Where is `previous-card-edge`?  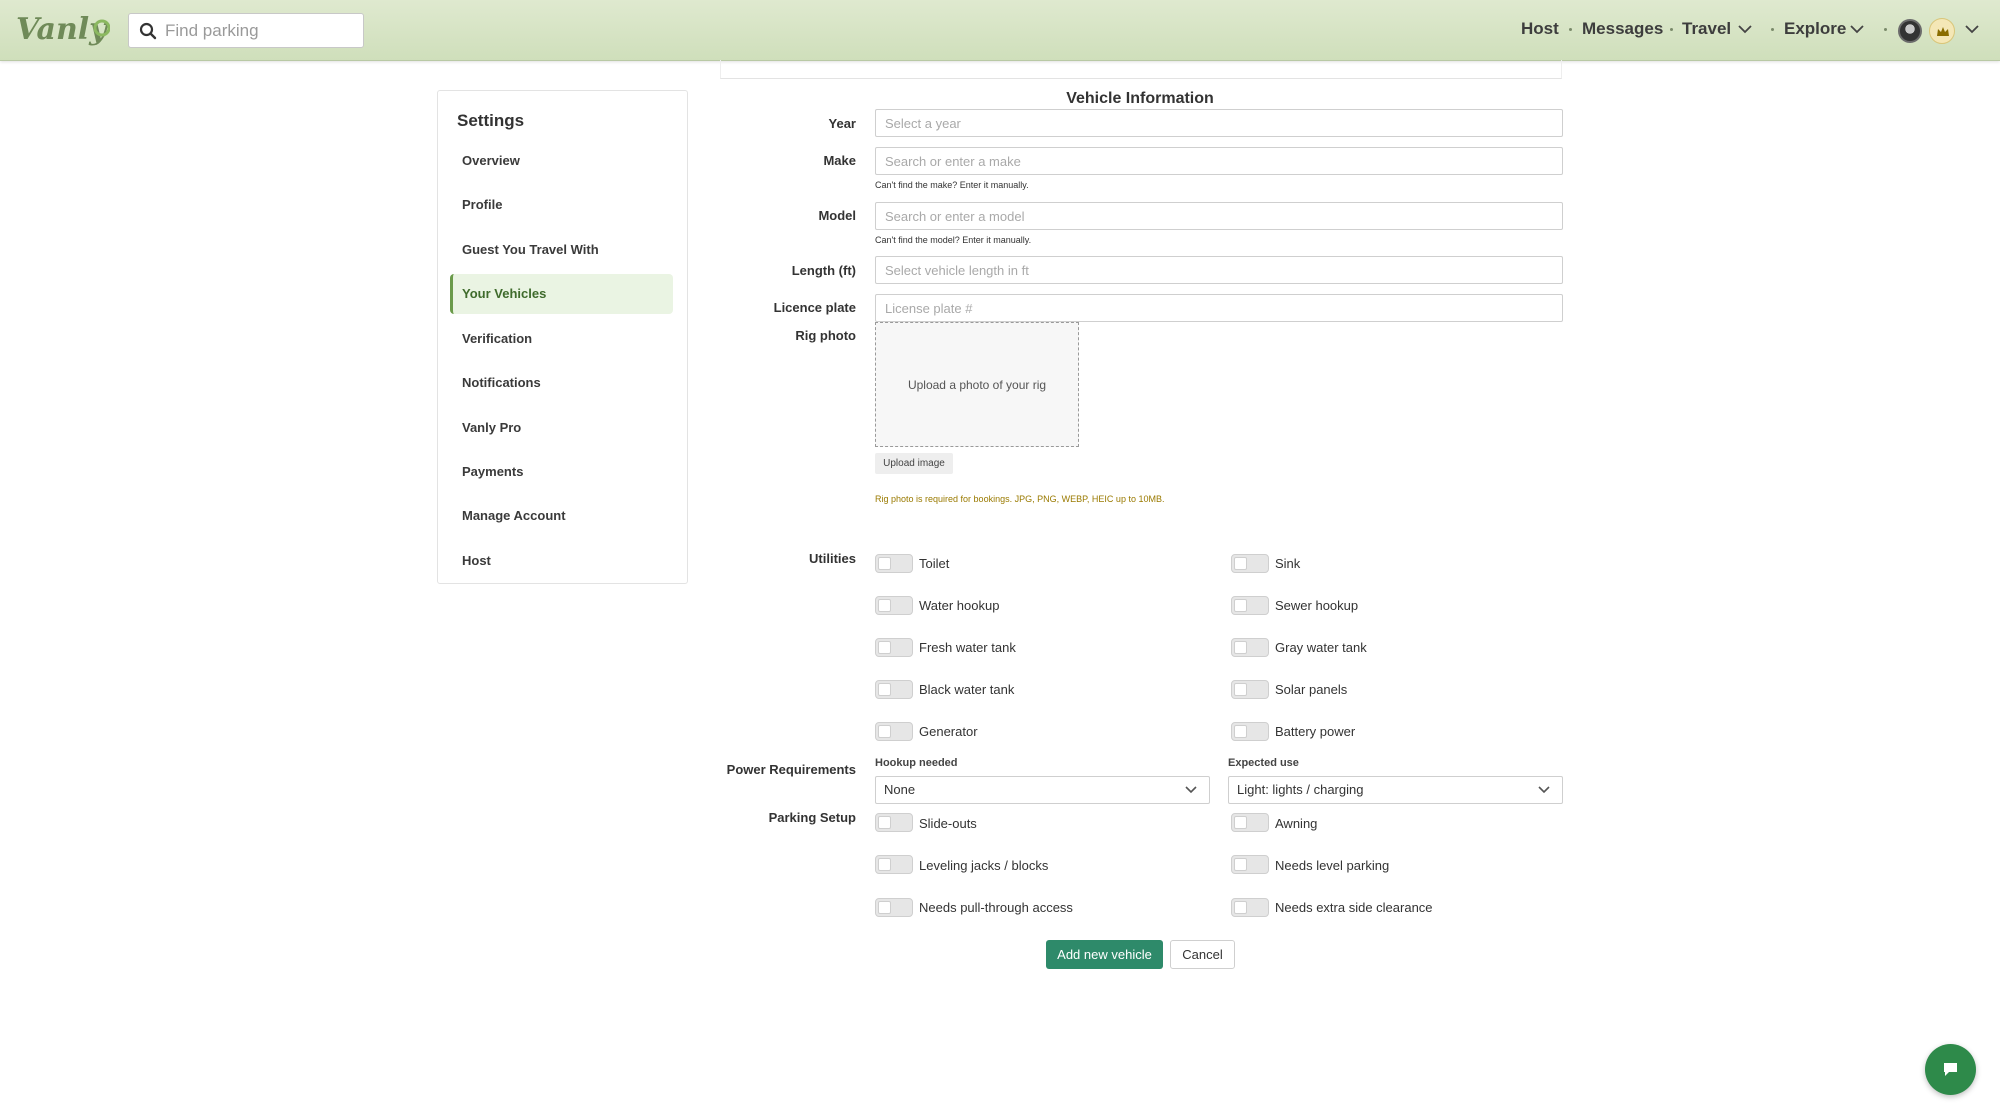
previous-card-edge is located at coordinates (1141, 69).